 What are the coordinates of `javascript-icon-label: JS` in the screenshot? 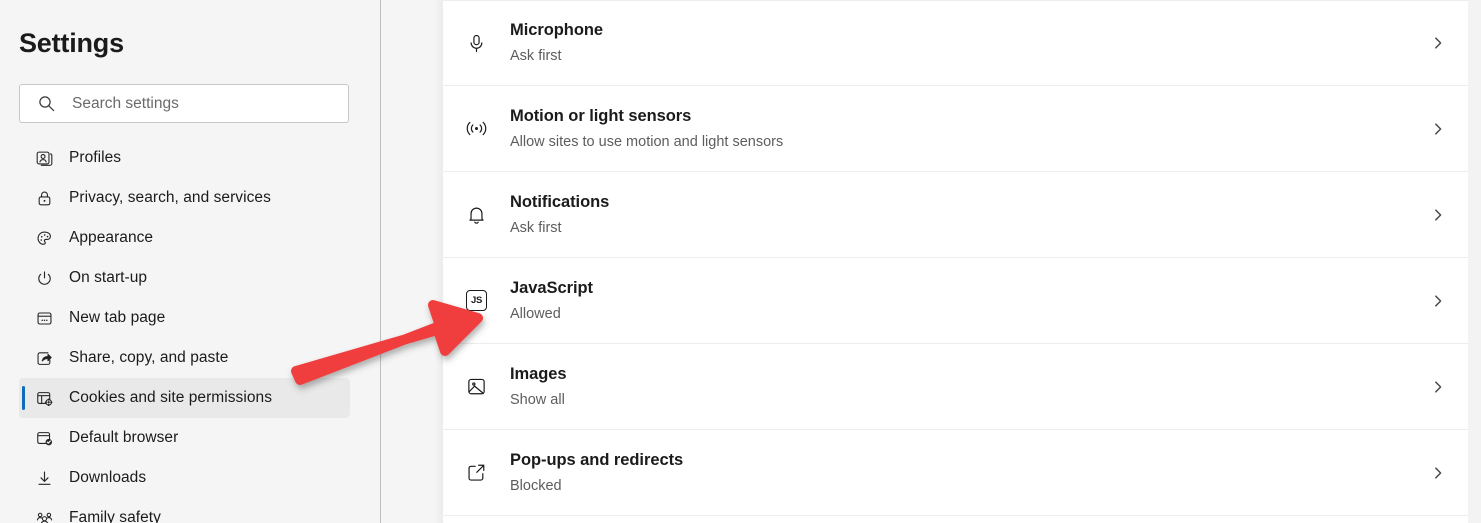 It's located at (476, 300).